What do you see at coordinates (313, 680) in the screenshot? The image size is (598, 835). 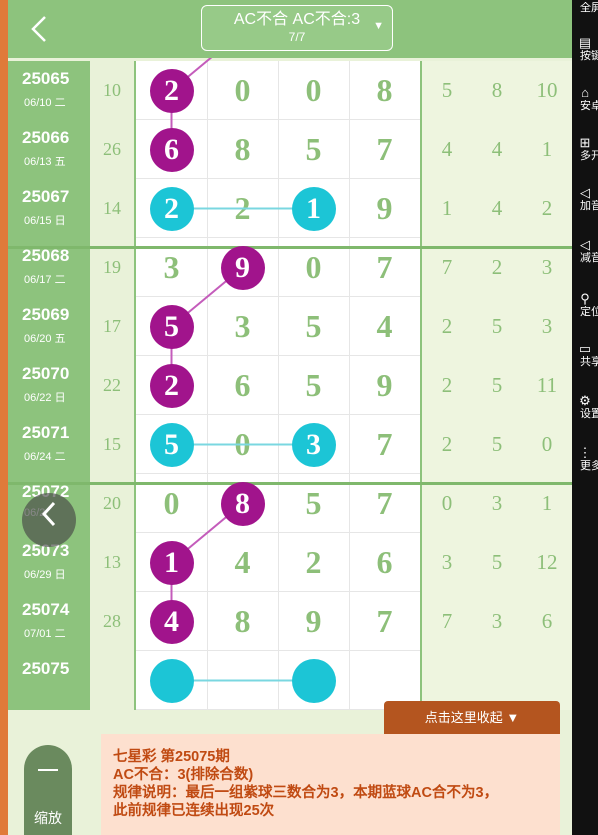 I see `cyan-ball` at bounding box center [313, 680].